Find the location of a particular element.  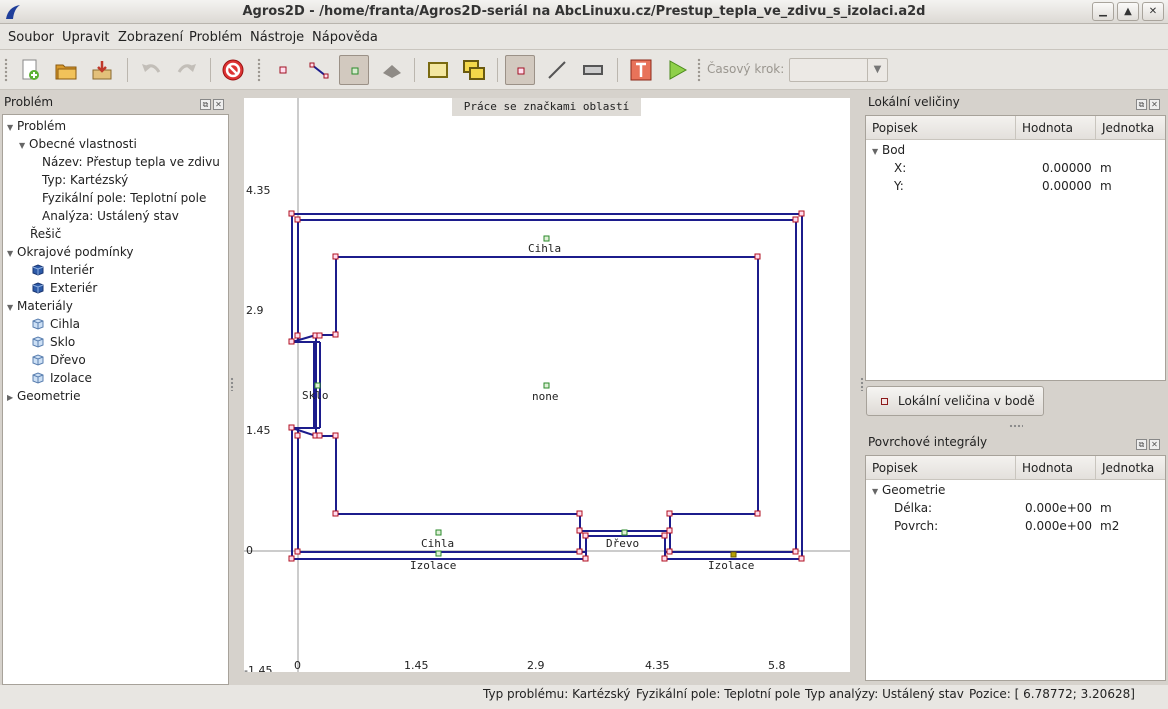

tree-item-geometry: ▶ Geometrie is located at coordinates (43, 396).